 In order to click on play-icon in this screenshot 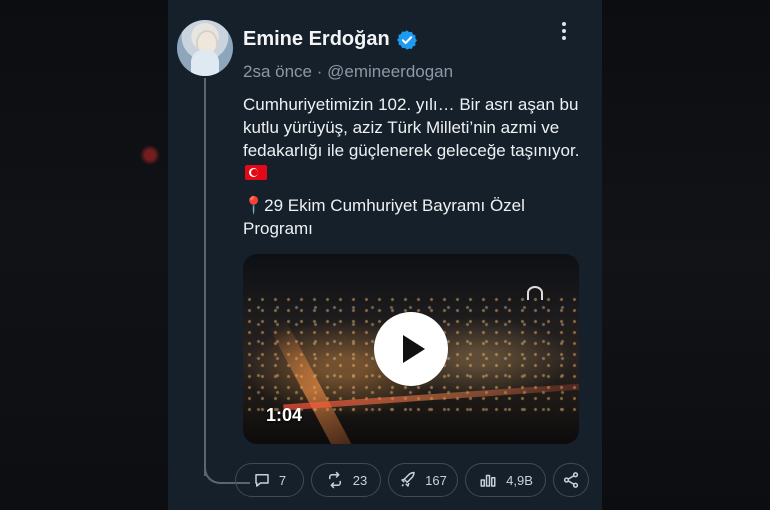, I will do `click(411, 349)`.